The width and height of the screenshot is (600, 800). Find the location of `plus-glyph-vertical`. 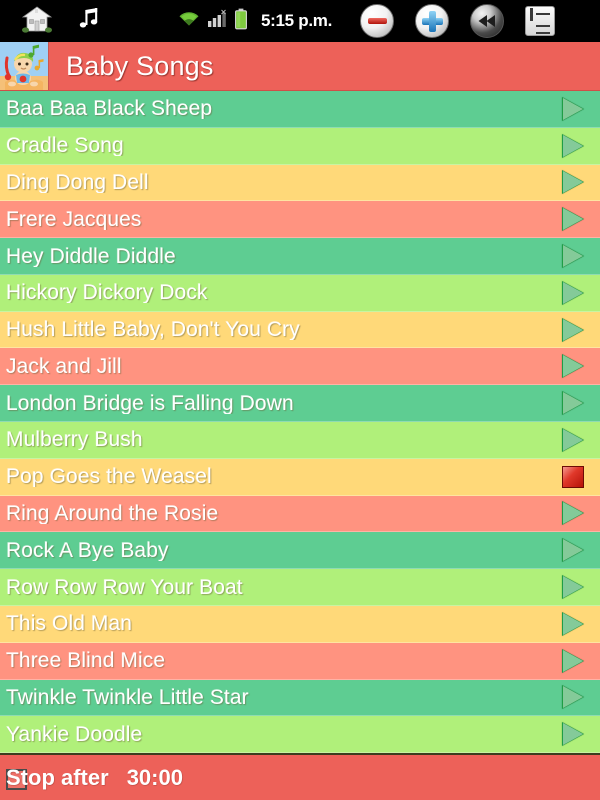

plus-glyph-vertical is located at coordinates (432, 21).